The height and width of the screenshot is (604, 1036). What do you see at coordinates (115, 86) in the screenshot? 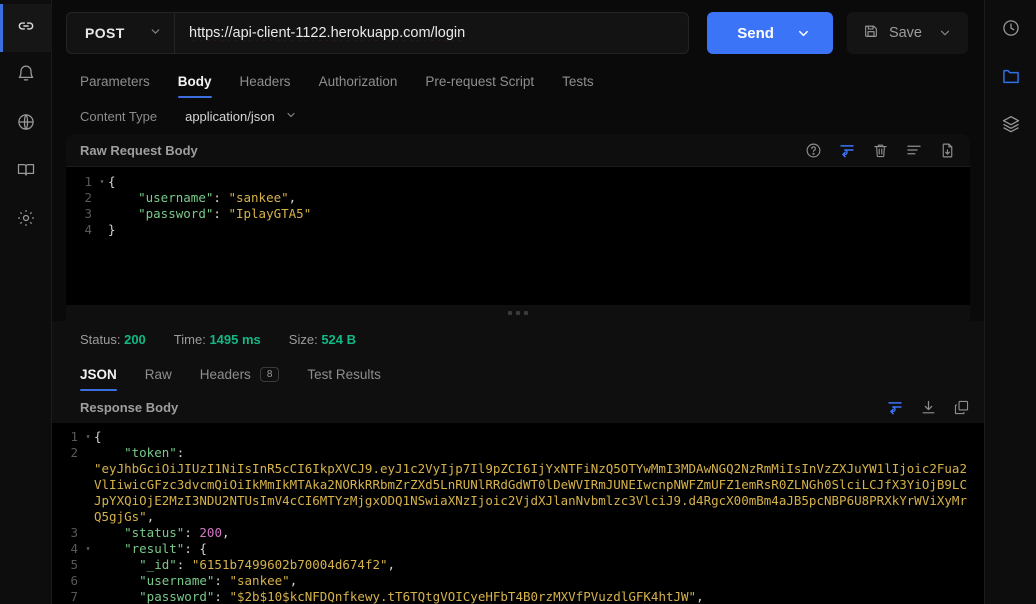
I see `tab-parameters: Parameters` at bounding box center [115, 86].